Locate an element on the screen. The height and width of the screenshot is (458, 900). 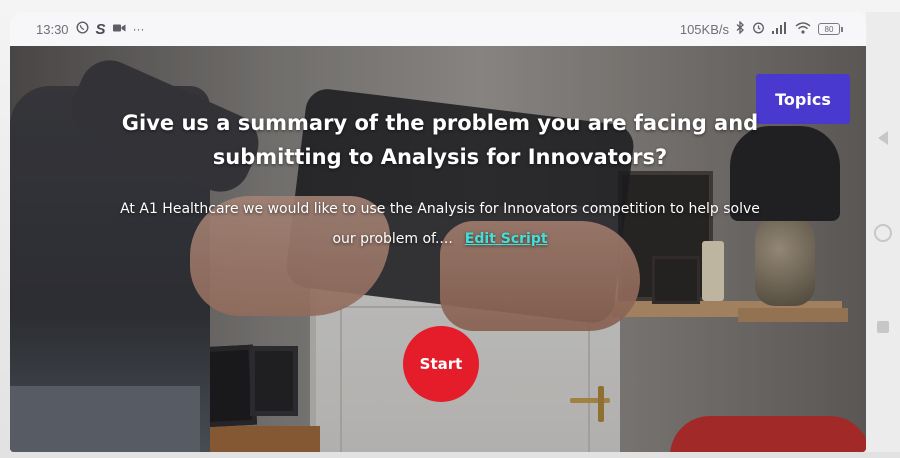
status-time: 13:30 is located at coordinates (52, 29).